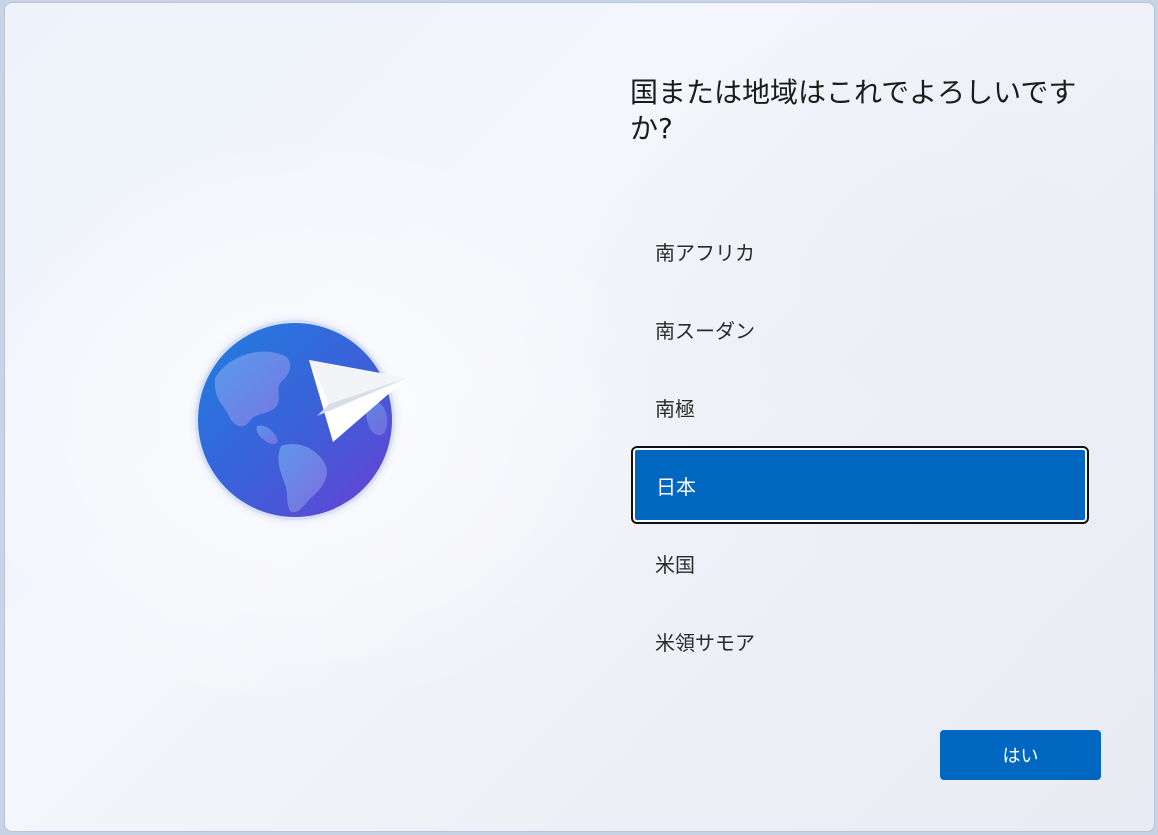  Describe the element at coordinates (860, 251) in the screenshot. I see `list-item: 南アフリカ` at that location.